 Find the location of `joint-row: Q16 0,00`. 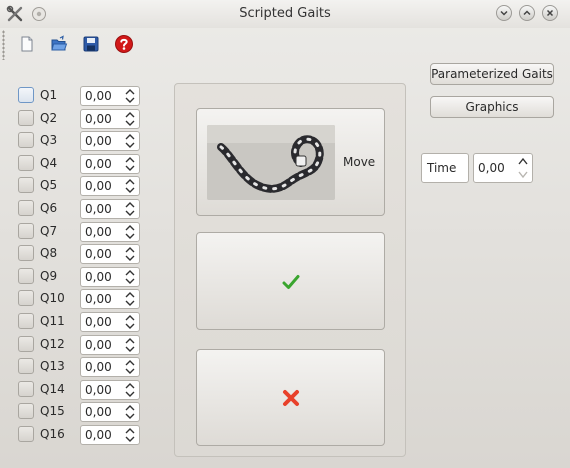

joint-row: Q16 0,00 is located at coordinates (80, 435).